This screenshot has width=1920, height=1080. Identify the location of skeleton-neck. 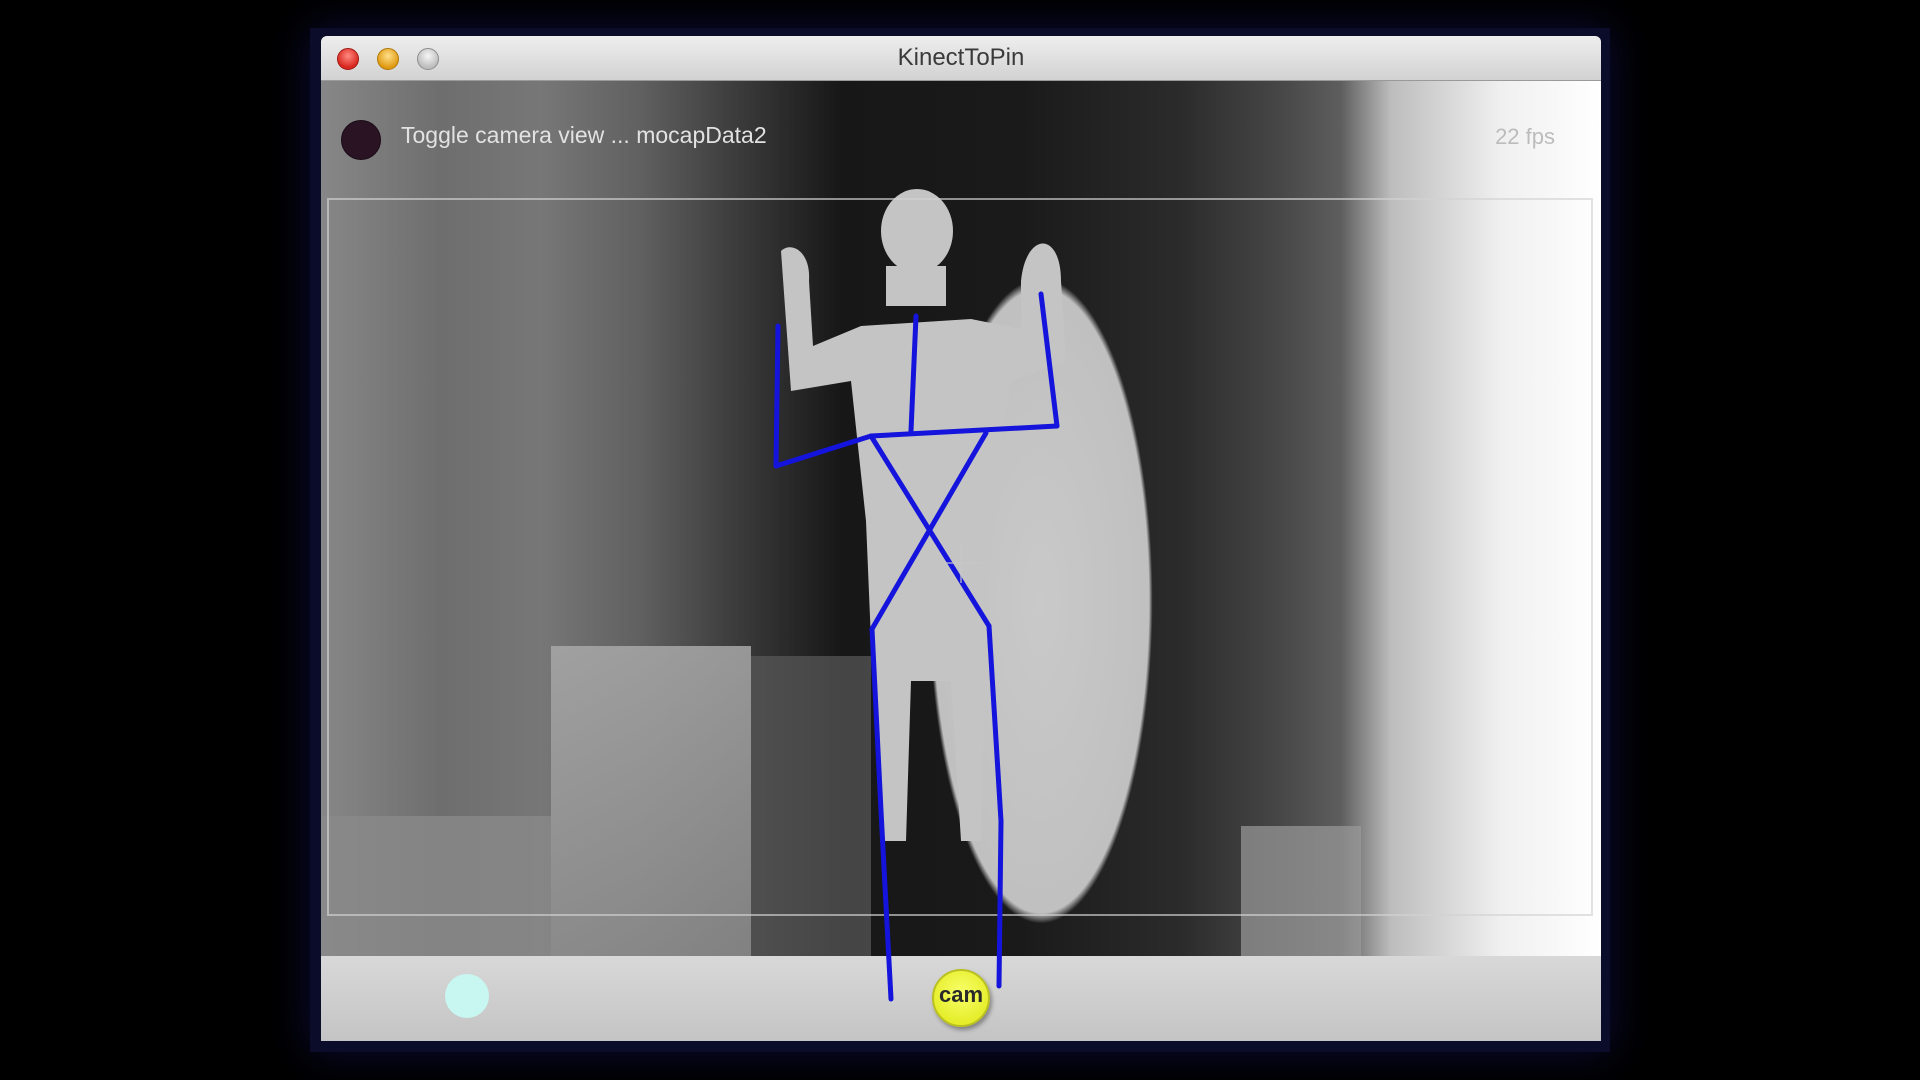
(913, 373).